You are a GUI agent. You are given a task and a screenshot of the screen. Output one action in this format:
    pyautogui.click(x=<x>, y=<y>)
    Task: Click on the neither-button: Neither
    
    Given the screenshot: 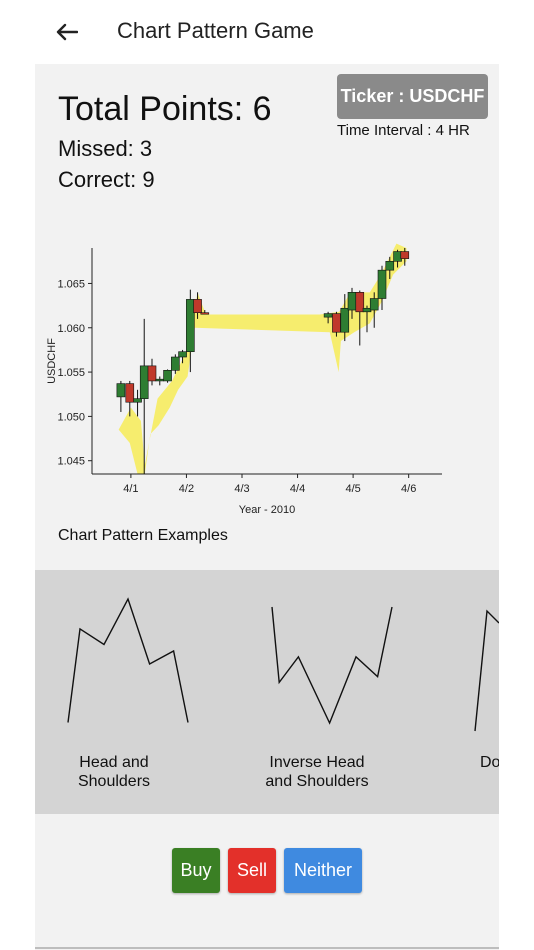 What is the action you would take?
    pyautogui.click(x=323, y=870)
    